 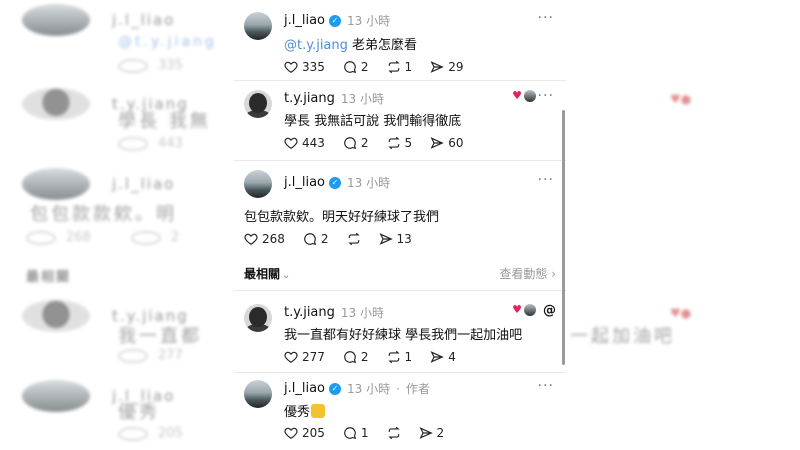 I want to click on bg-stat: 443, so click(x=150, y=143).